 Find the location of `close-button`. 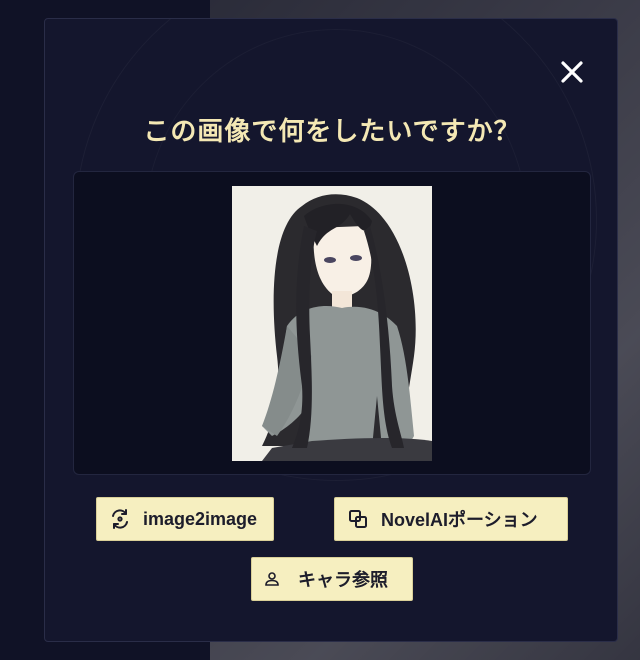

close-button is located at coordinates (572, 72).